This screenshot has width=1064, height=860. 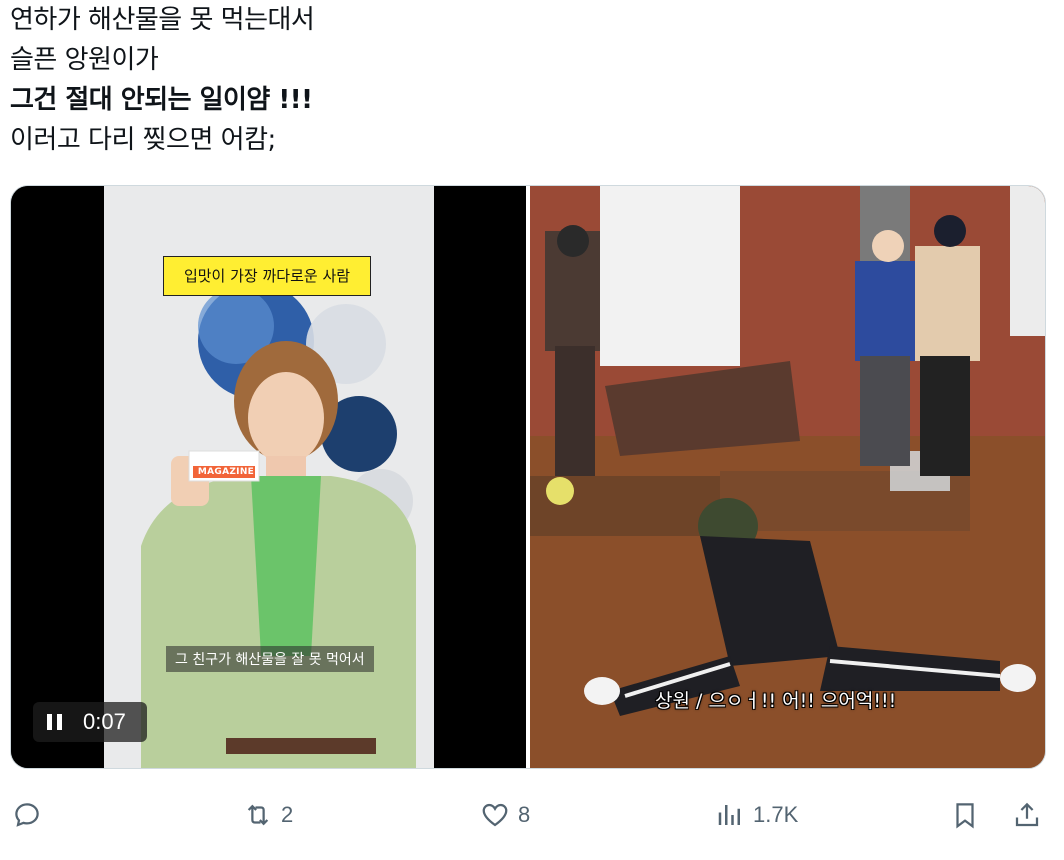 I want to click on tweet-line-2: 슬픈 앙원이가, so click(x=84, y=60).